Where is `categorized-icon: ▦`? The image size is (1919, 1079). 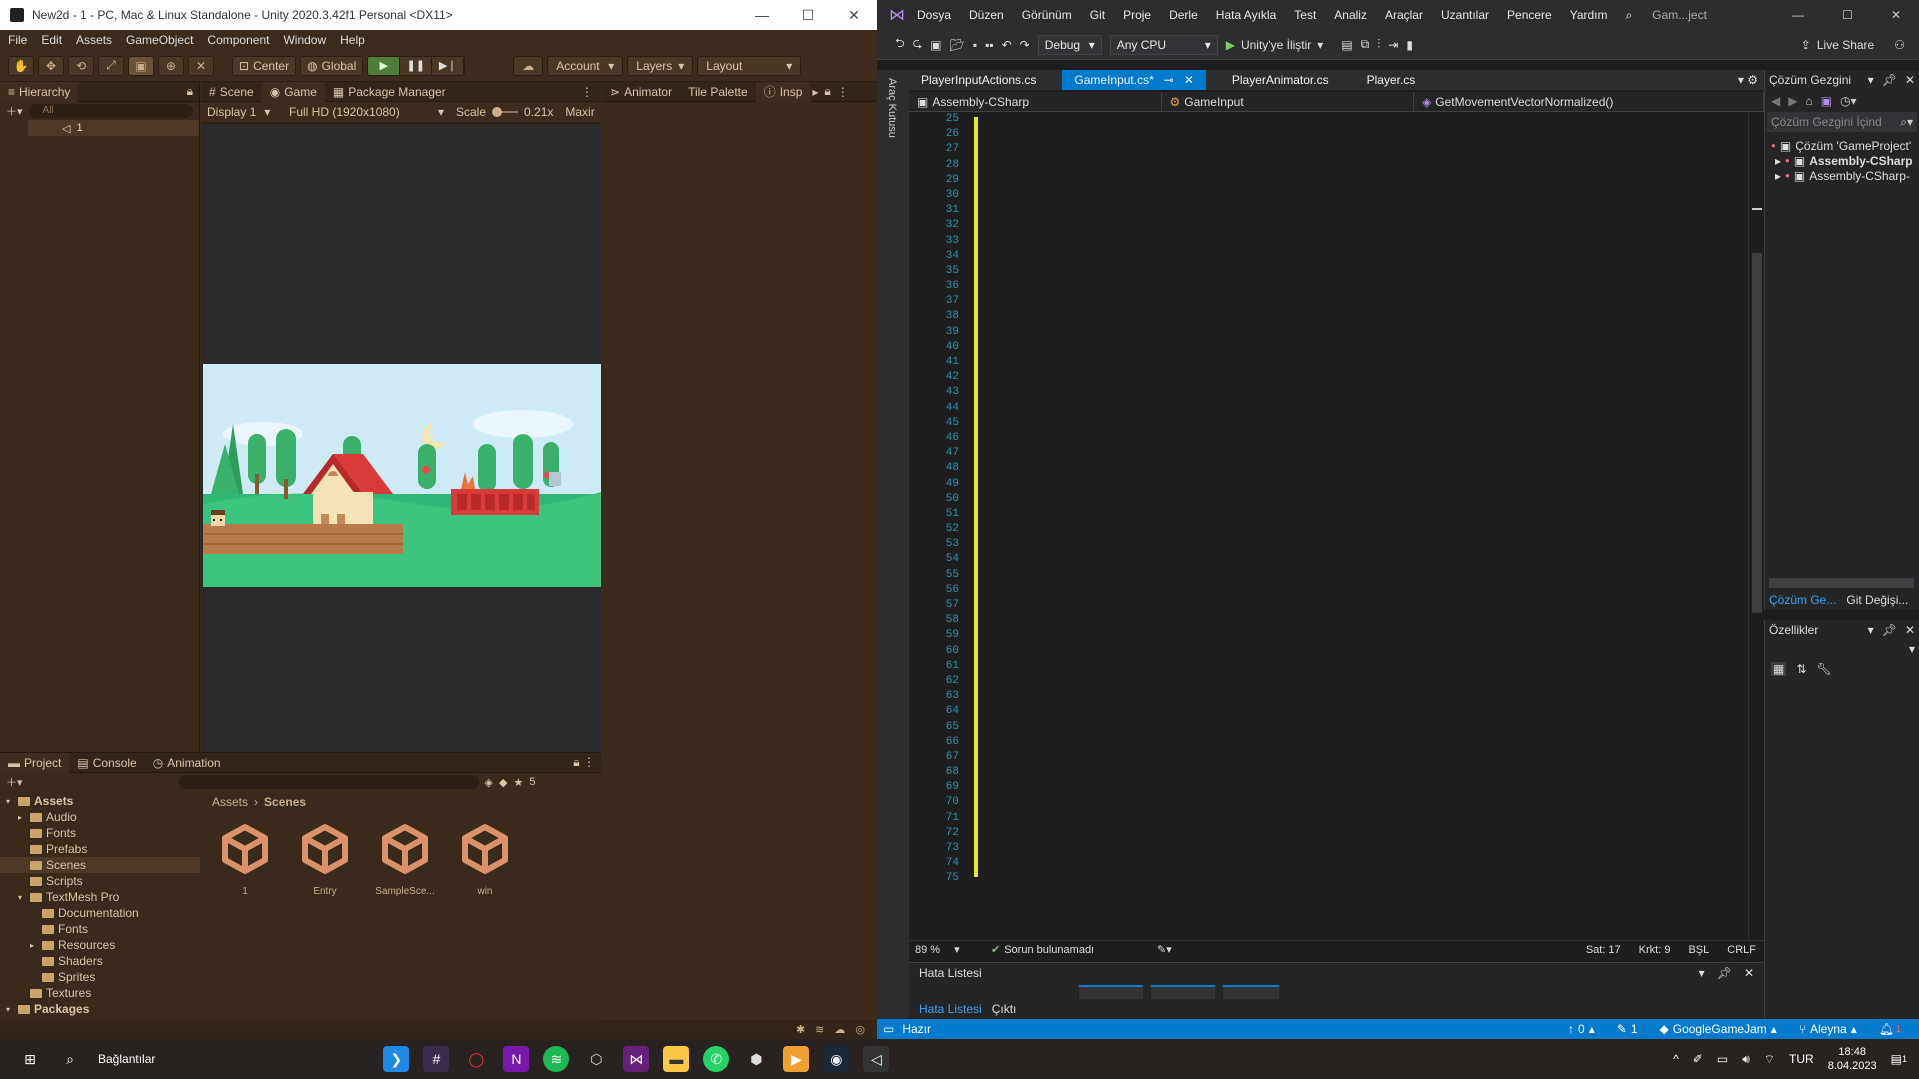
categorized-icon: ▦ is located at coordinates (1779, 669).